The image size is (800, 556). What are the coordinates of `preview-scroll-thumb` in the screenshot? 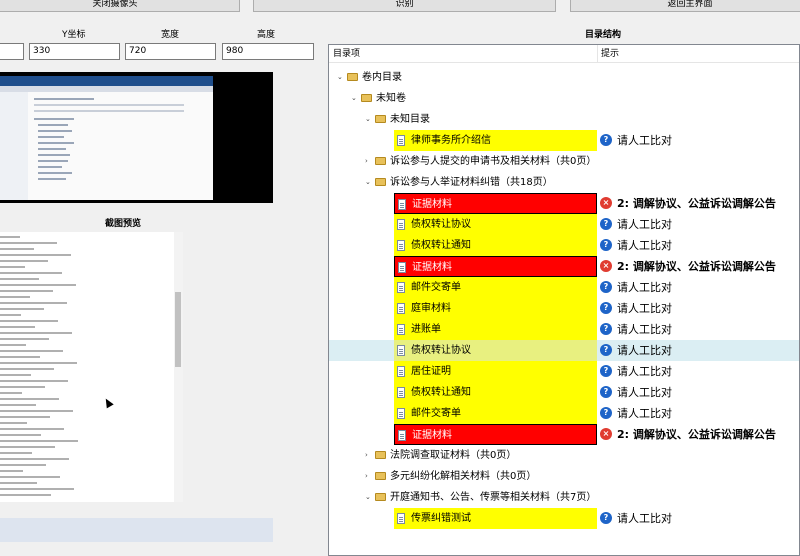 It's located at (178, 329).